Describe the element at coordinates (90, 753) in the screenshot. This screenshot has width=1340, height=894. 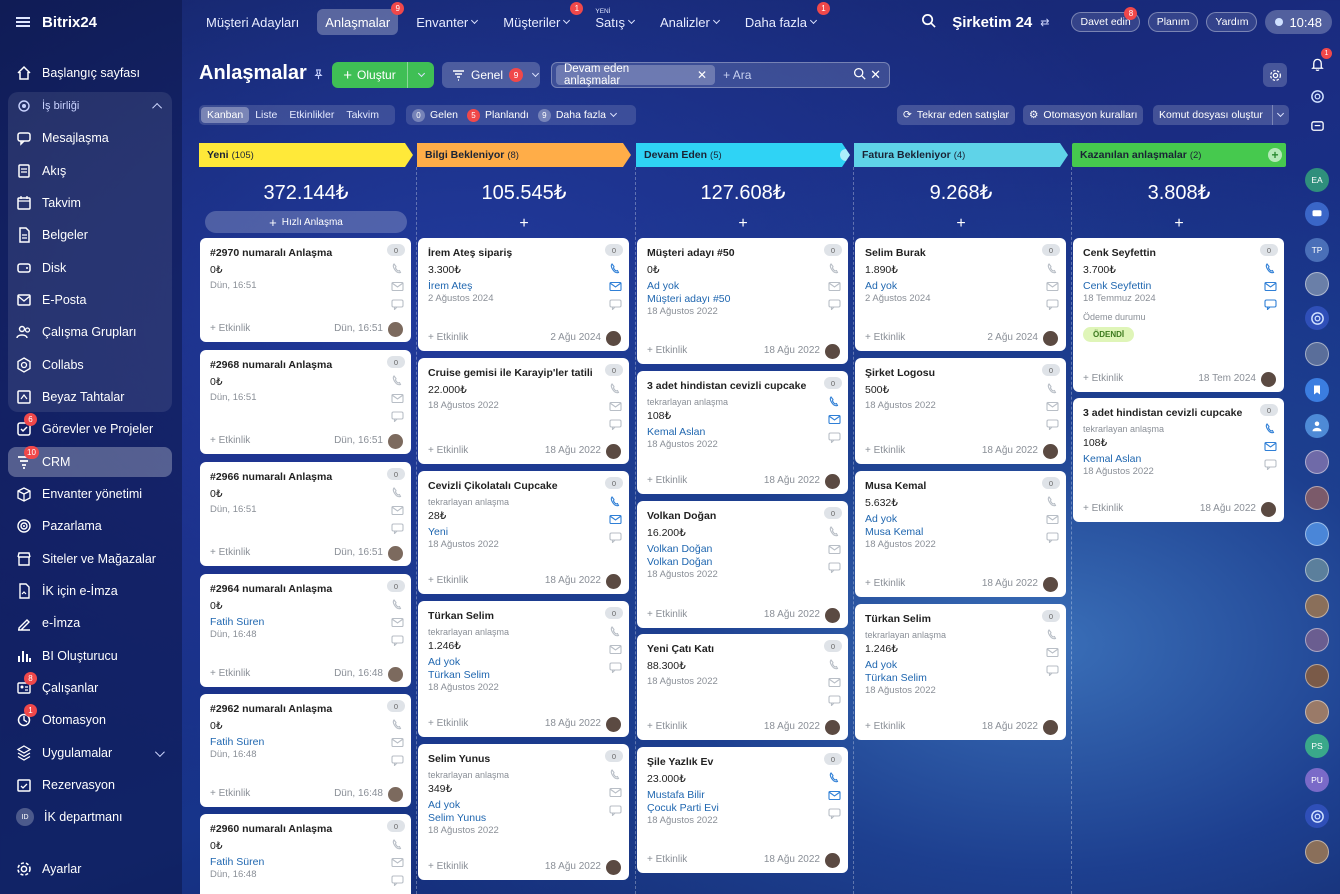
I see `sidebar-item-apps: Uygulamalar` at that location.